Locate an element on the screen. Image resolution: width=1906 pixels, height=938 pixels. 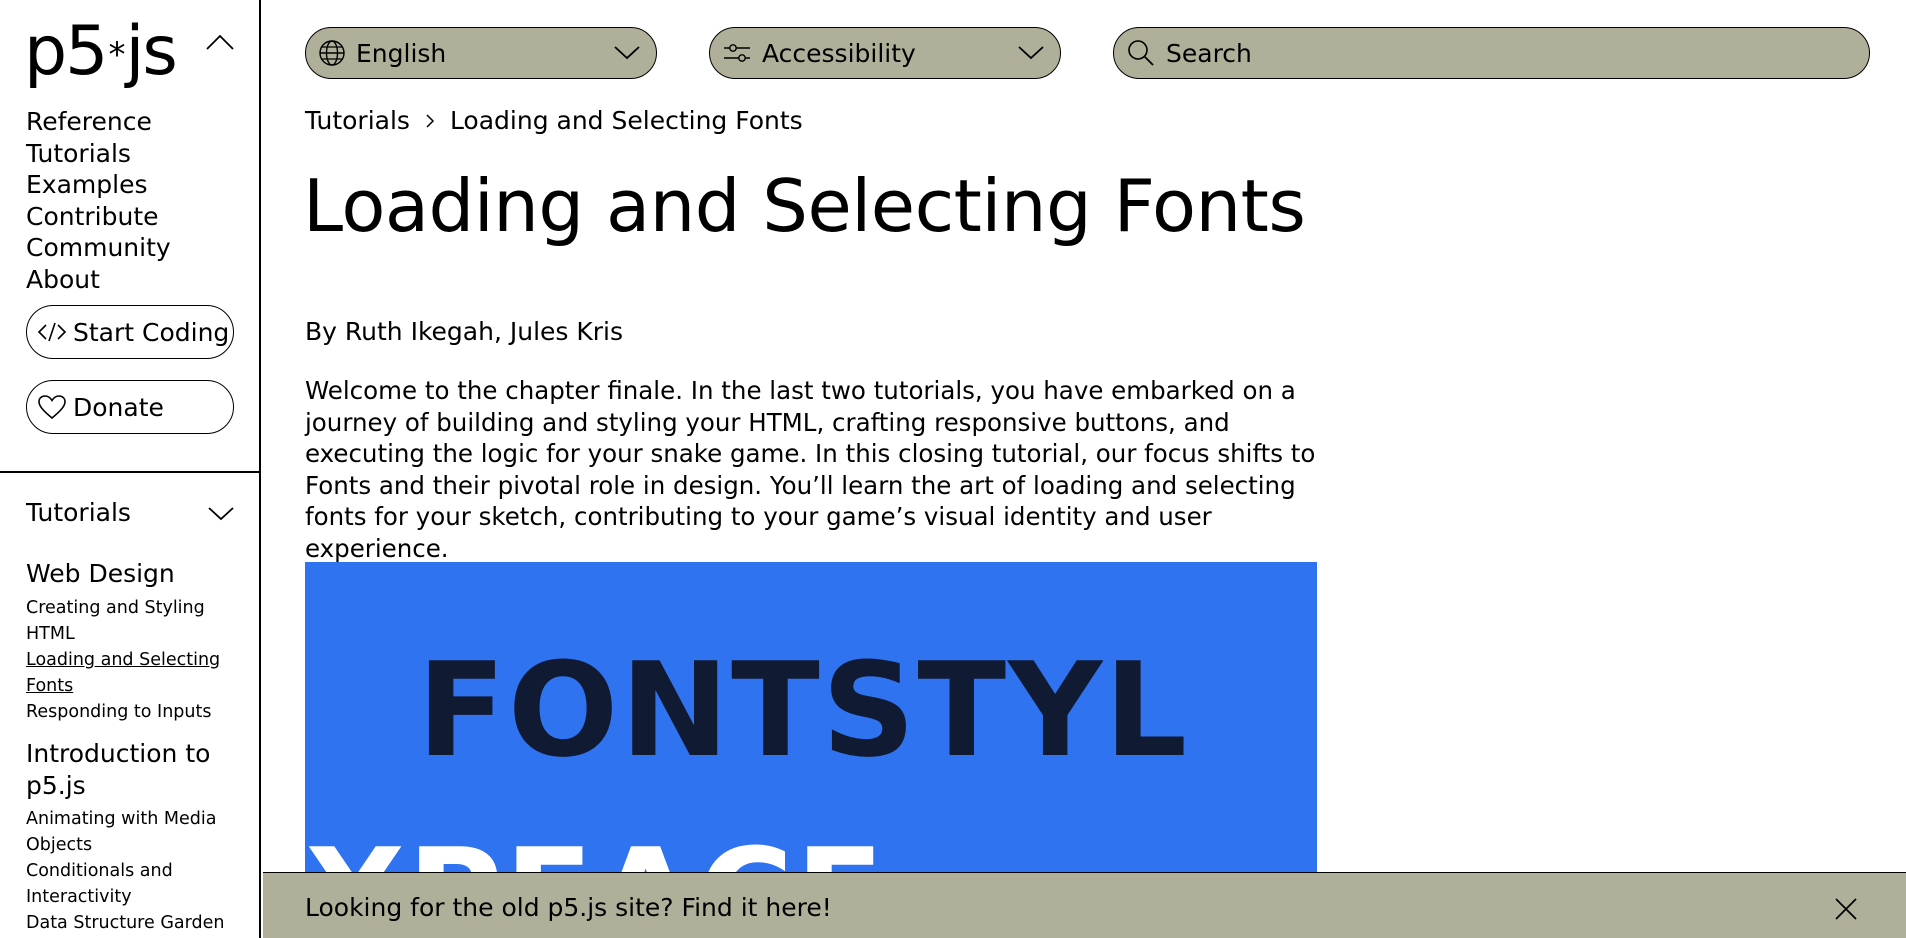
breadcrumb: Tutorials Loading and Selecting Fonts is located at coordinates (554, 120).